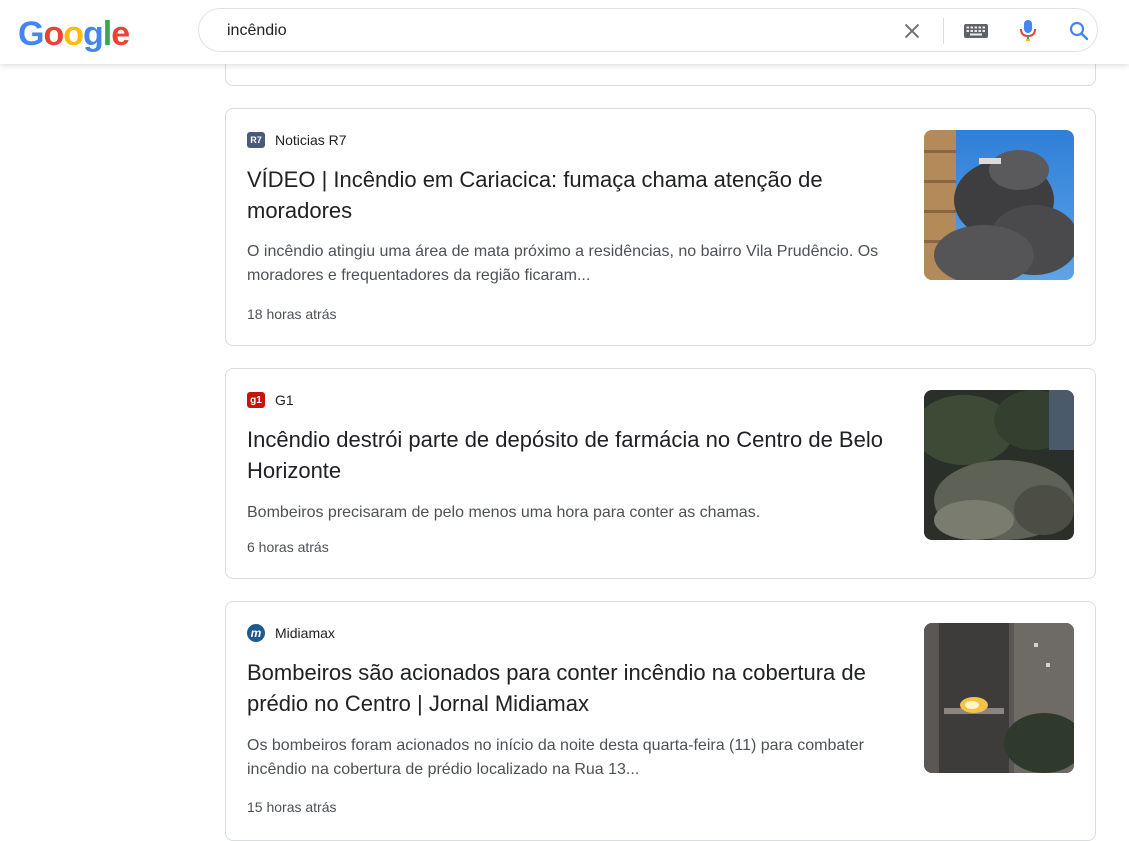 This screenshot has height=841, width=1129. I want to click on google-logo: Google, so click(74, 34).